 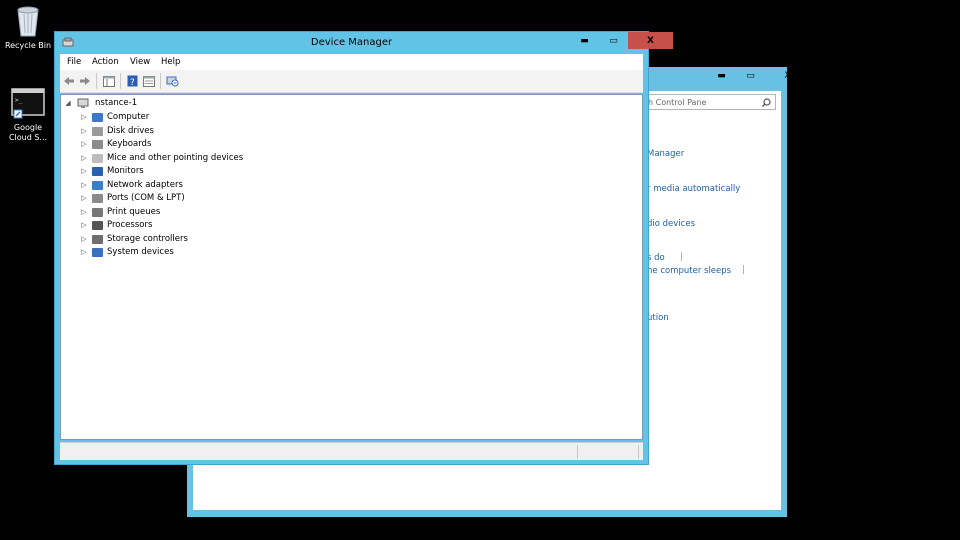 I want to click on window-title: Device Manager, so click(x=351, y=42).